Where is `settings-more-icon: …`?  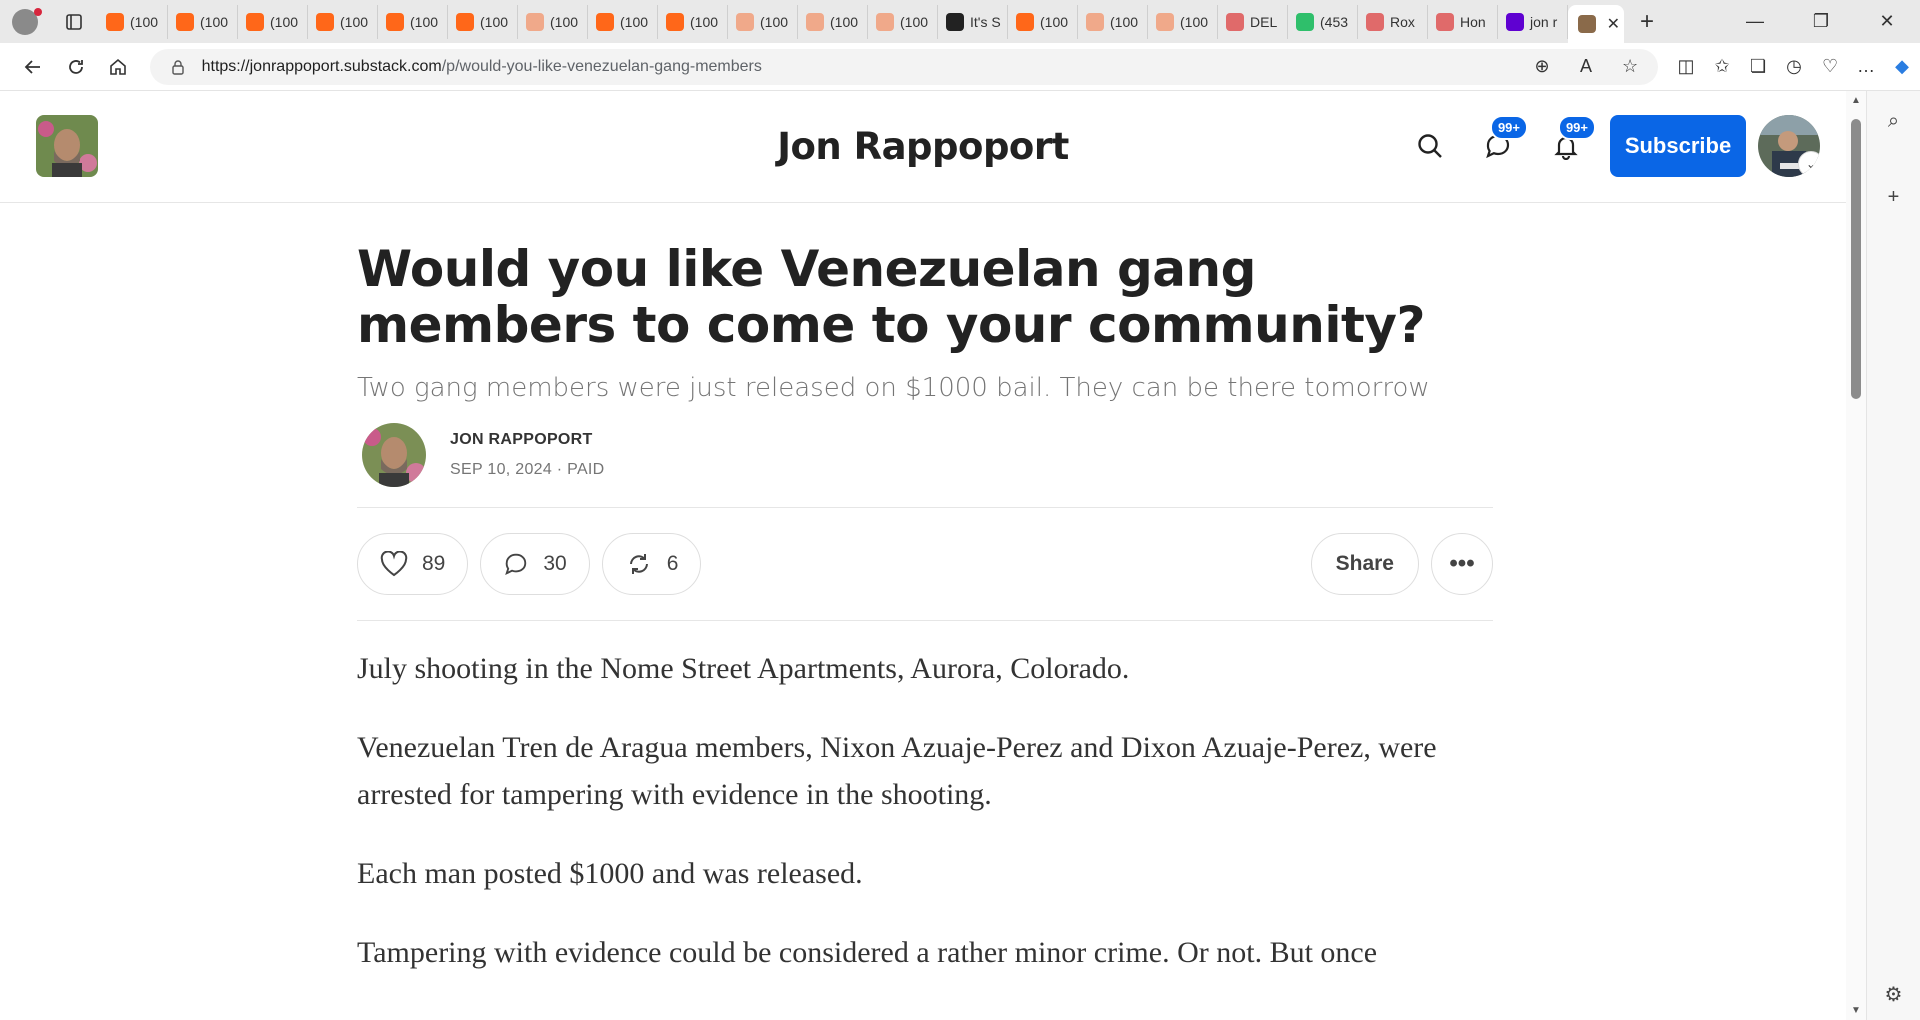 settings-more-icon: … is located at coordinates (1866, 67).